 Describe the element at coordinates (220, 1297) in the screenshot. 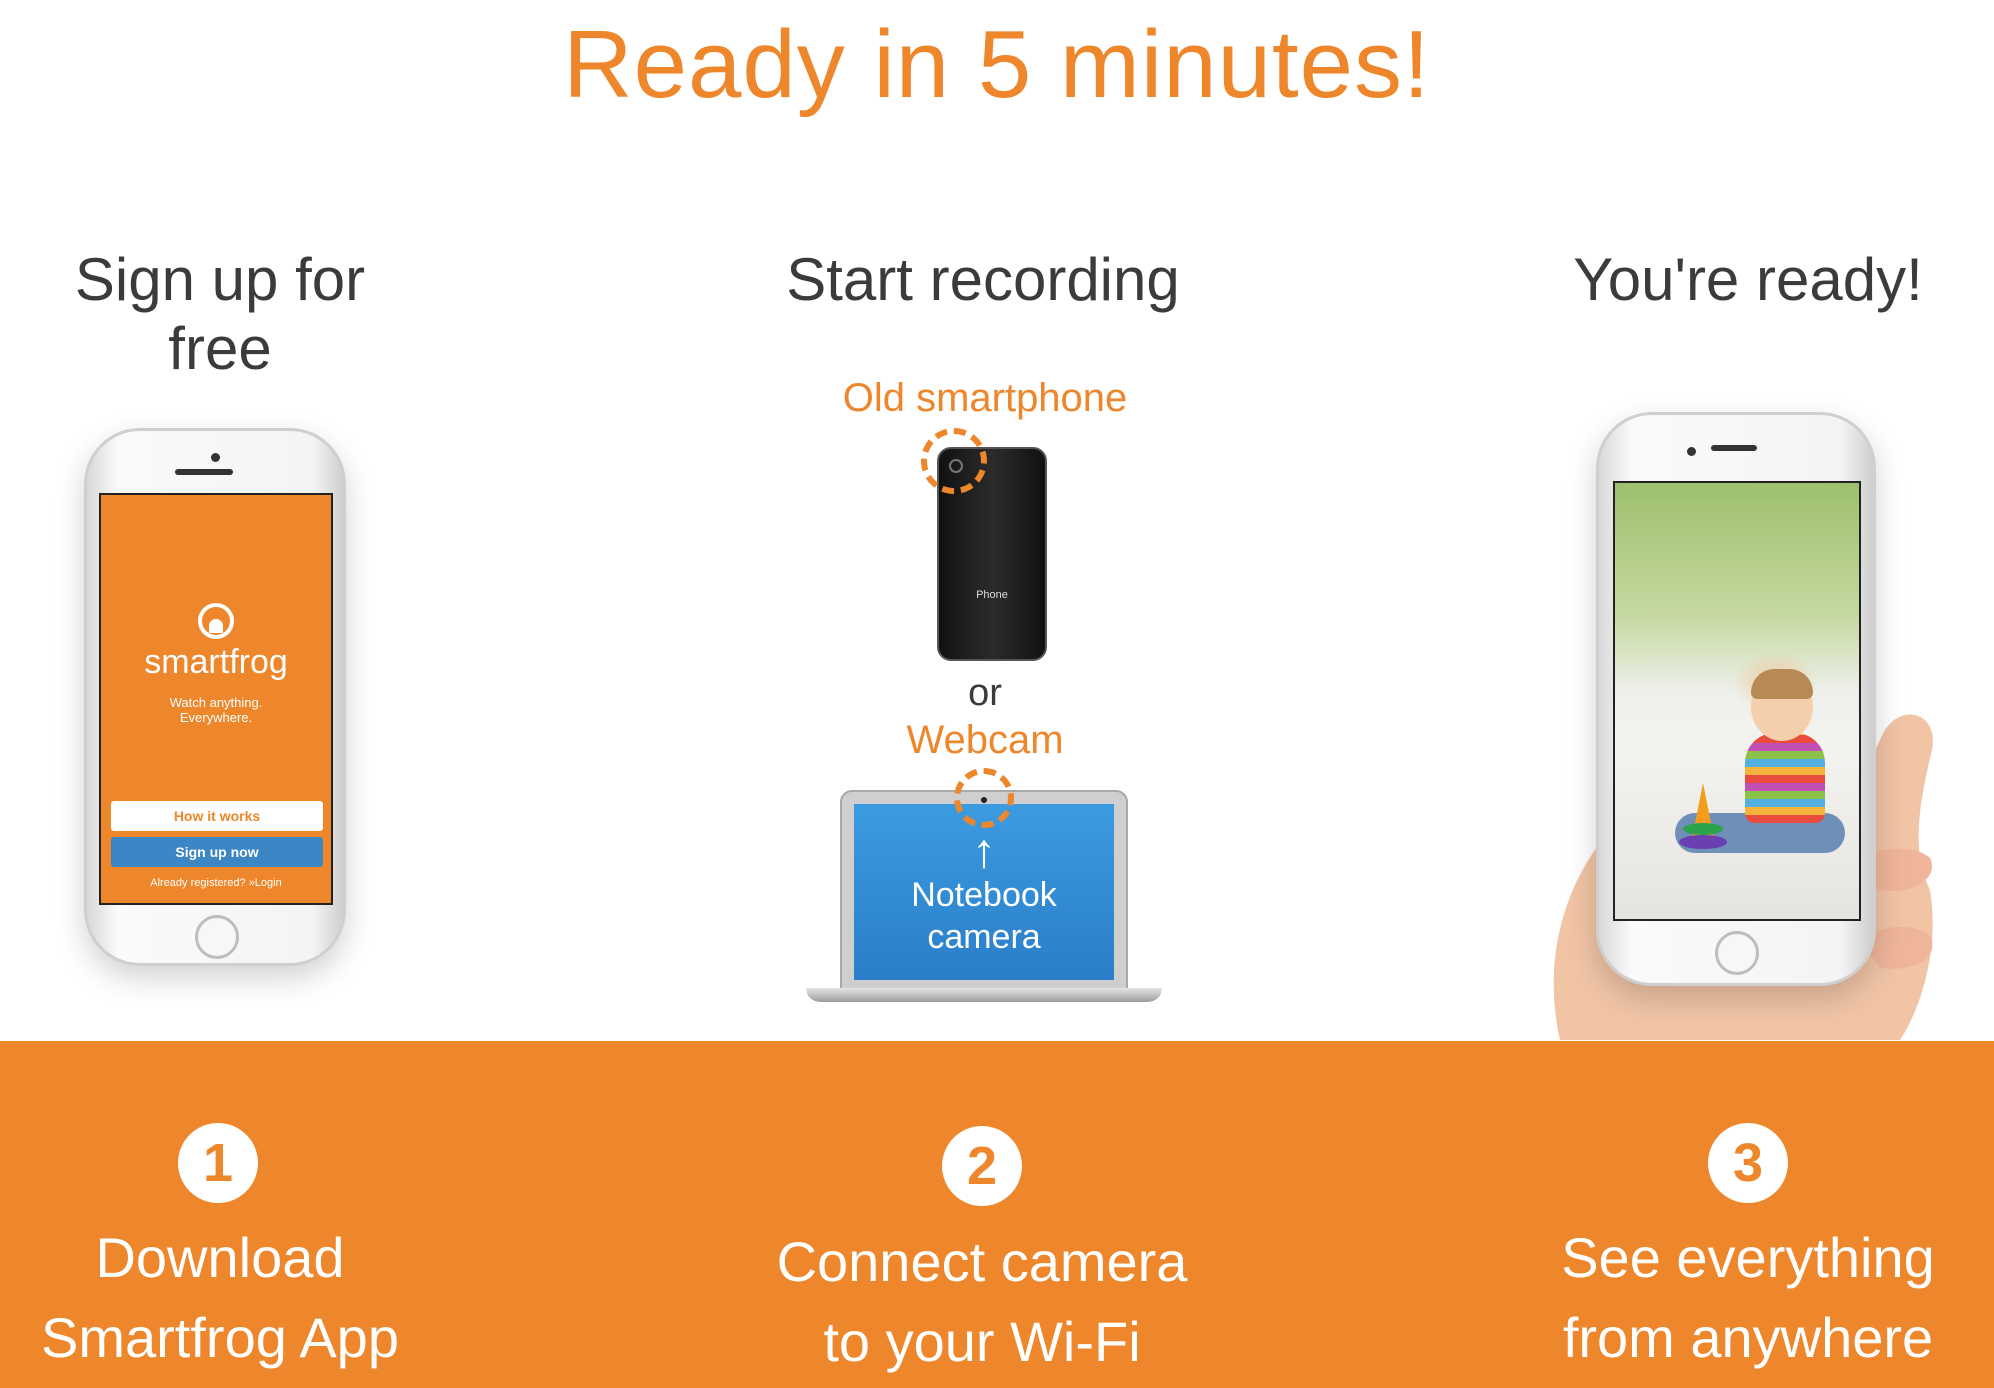

I see `step-1-text: Download Smartfrog App` at that location.